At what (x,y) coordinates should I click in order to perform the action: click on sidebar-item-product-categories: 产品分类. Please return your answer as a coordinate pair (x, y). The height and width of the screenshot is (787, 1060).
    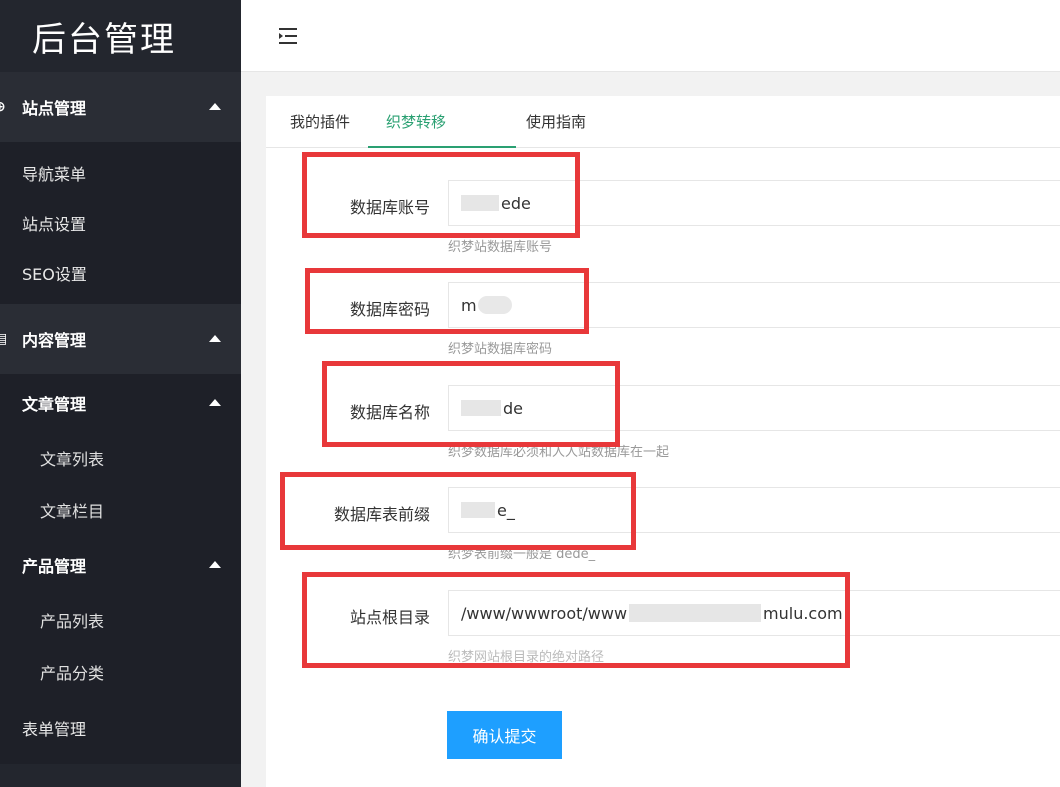
    Looking at the image, I should click on (120, 672).